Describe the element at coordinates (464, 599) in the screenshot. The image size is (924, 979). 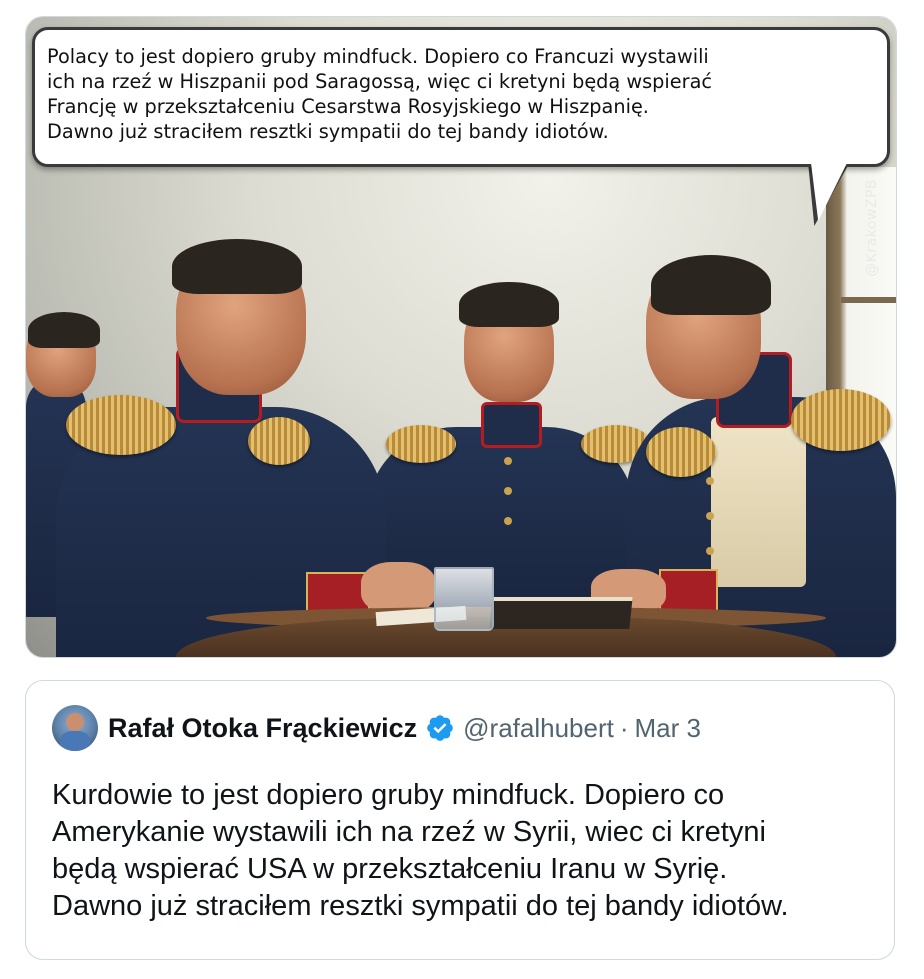
I see `image-water-glass` at that location.